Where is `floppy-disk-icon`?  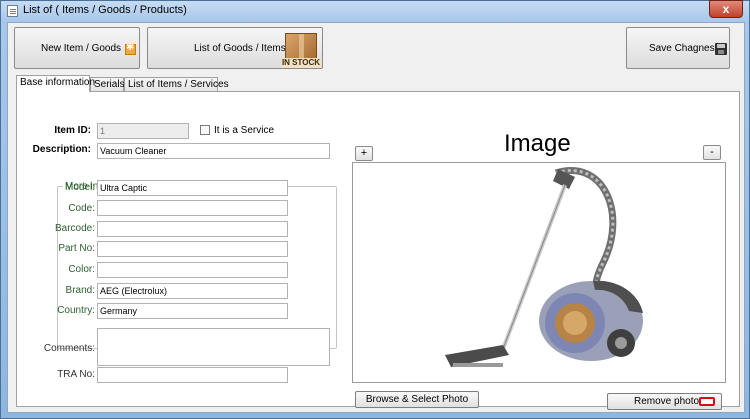 floppy-disk-icon is located at coordinates (721, 49).